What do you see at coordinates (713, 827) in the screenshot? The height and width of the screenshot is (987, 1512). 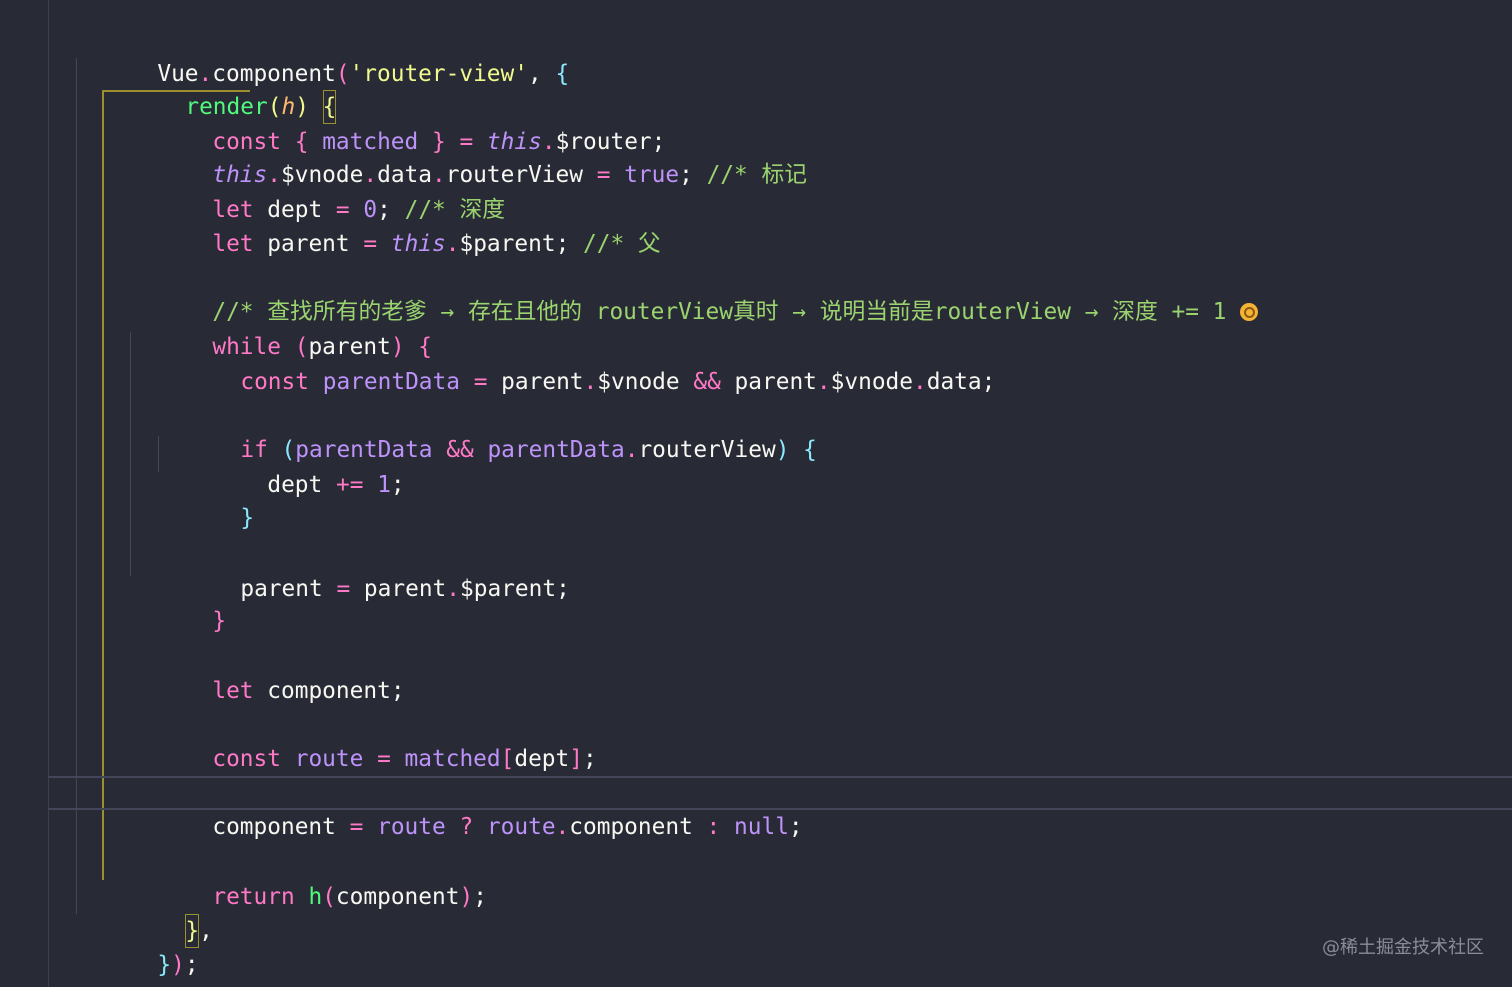 I see `token: :` at bounding box center [713, 827].